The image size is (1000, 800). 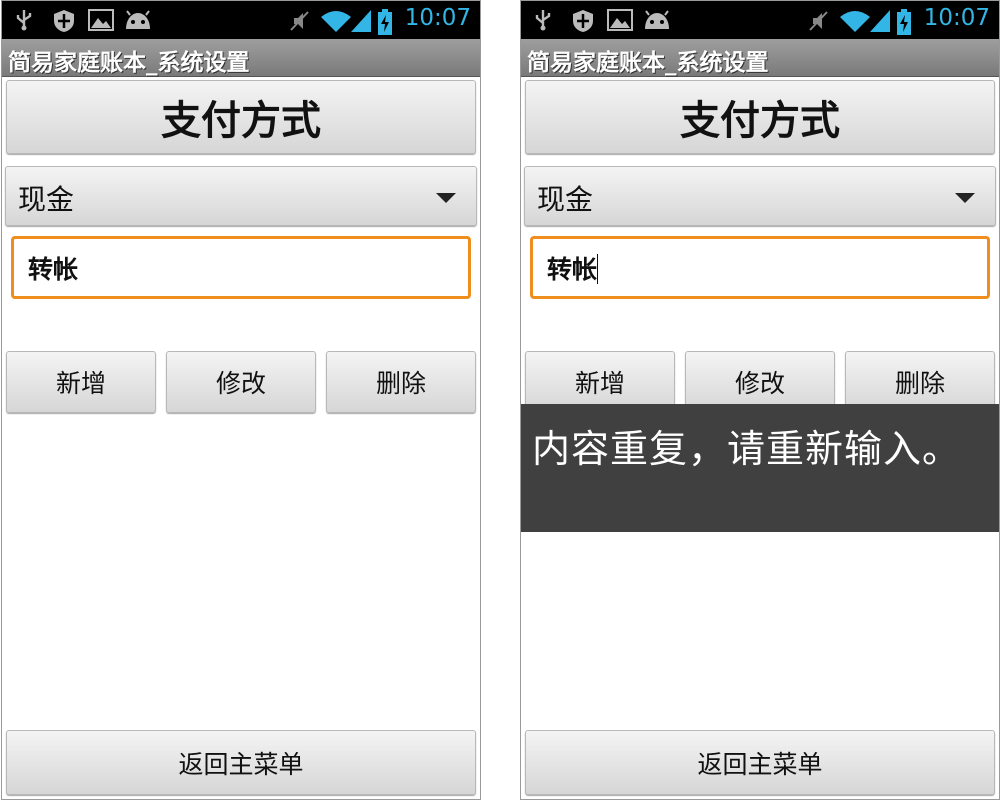 I want to click on add-button: 新增, so click(x=81, y=382).